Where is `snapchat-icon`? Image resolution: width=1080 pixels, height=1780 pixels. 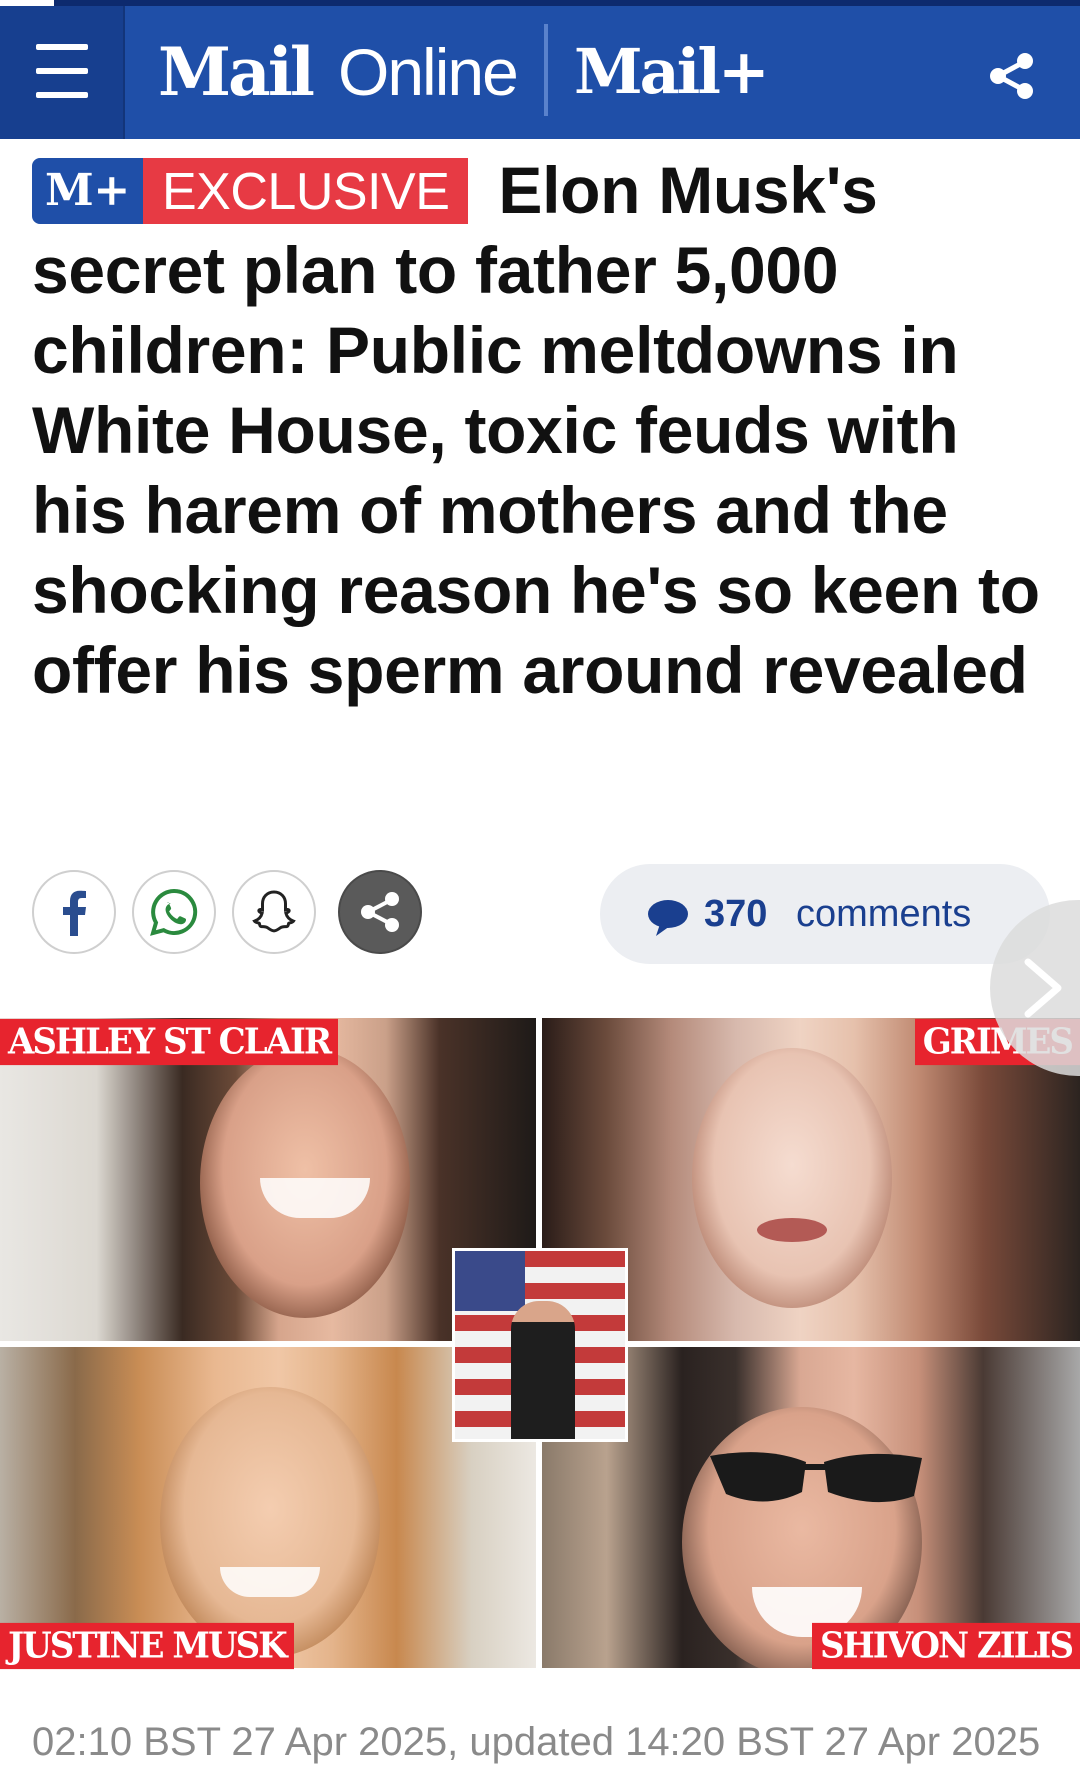 snapchat-icon is located at coordinates (274, 911).